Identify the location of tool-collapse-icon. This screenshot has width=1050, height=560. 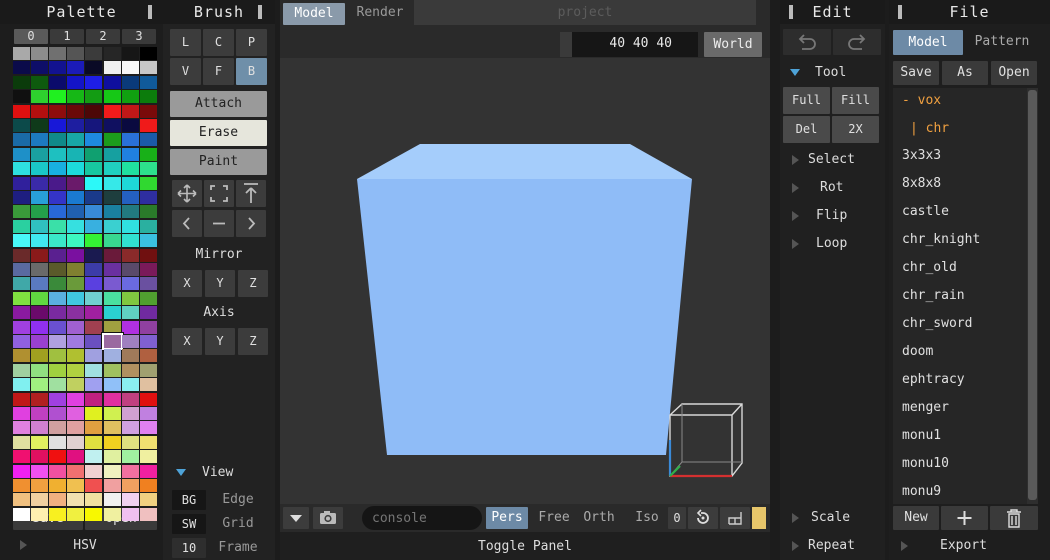
(795, 72).